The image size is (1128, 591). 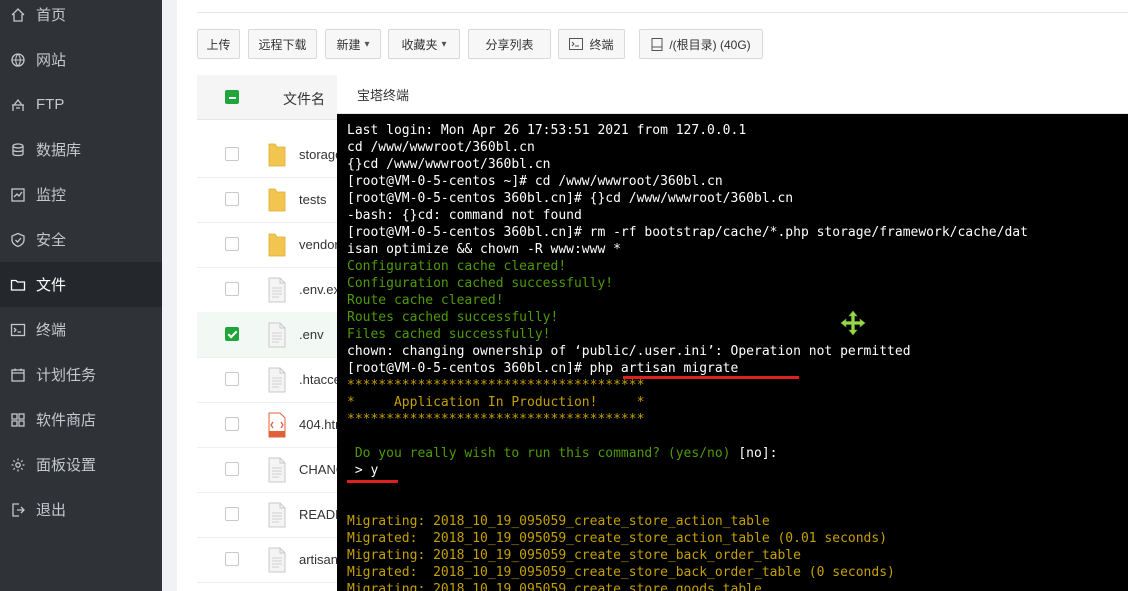 What do you see at coordinates (18, 465) in the screenshot?
I see `gear-icon` at bounding box center [18, 465].